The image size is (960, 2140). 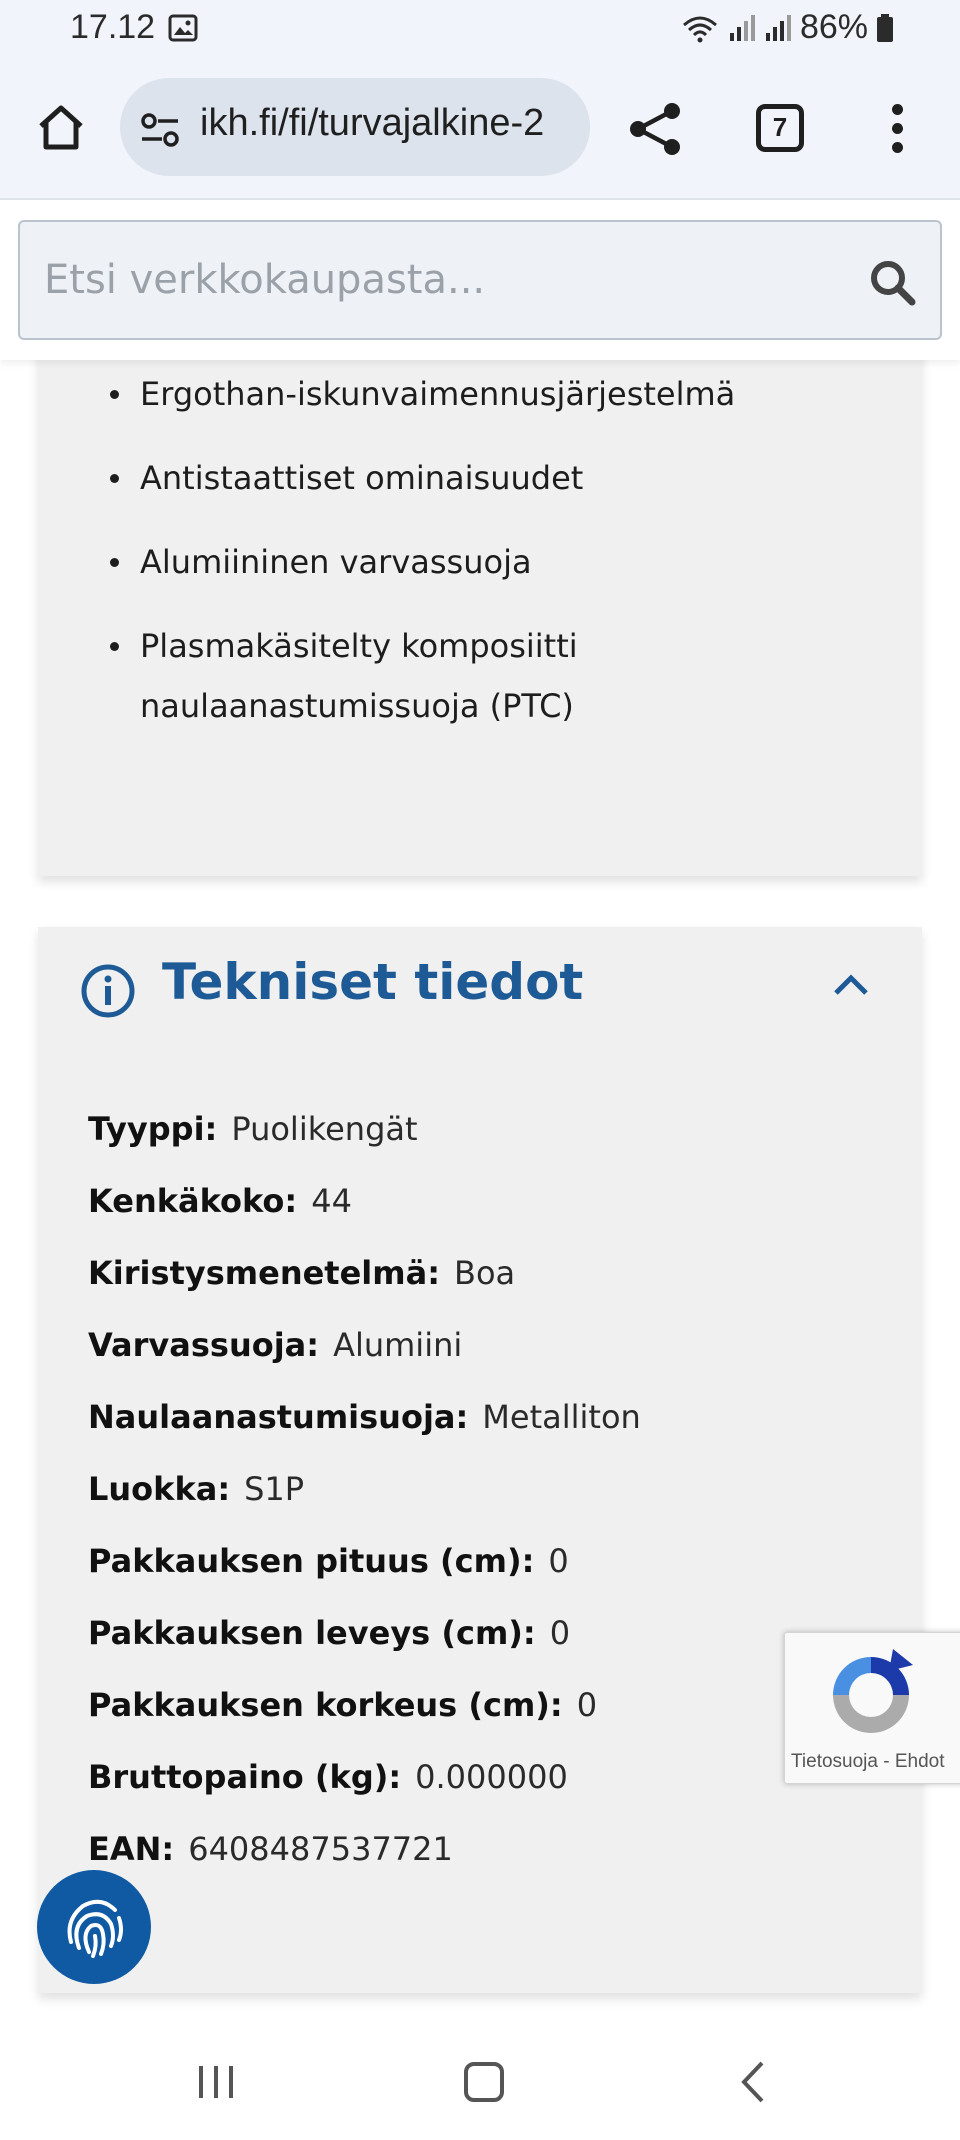 I want to click on spec-row: Pakkauksen korkeus (cm): 0, so click(x=364, y=1719).